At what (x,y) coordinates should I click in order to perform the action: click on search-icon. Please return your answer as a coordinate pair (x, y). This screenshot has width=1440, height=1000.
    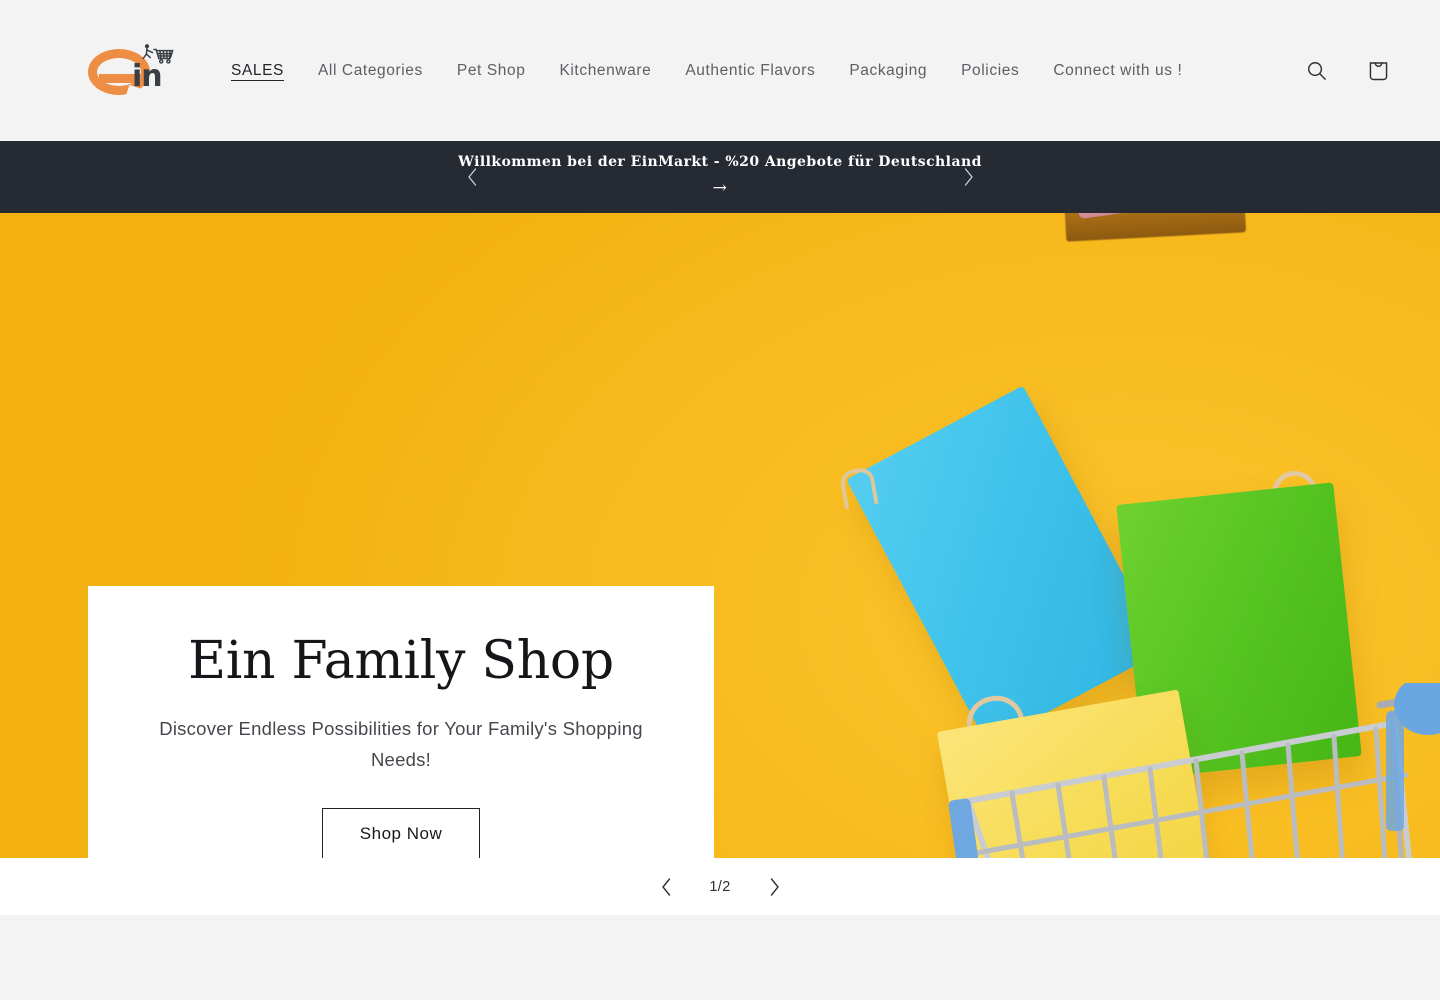
    Looking at the image, I should click on (1316, 71).